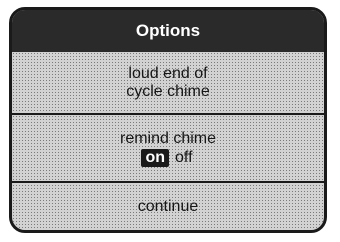  I want to click on remind-chime-toggle: on off, so click(168, 157).